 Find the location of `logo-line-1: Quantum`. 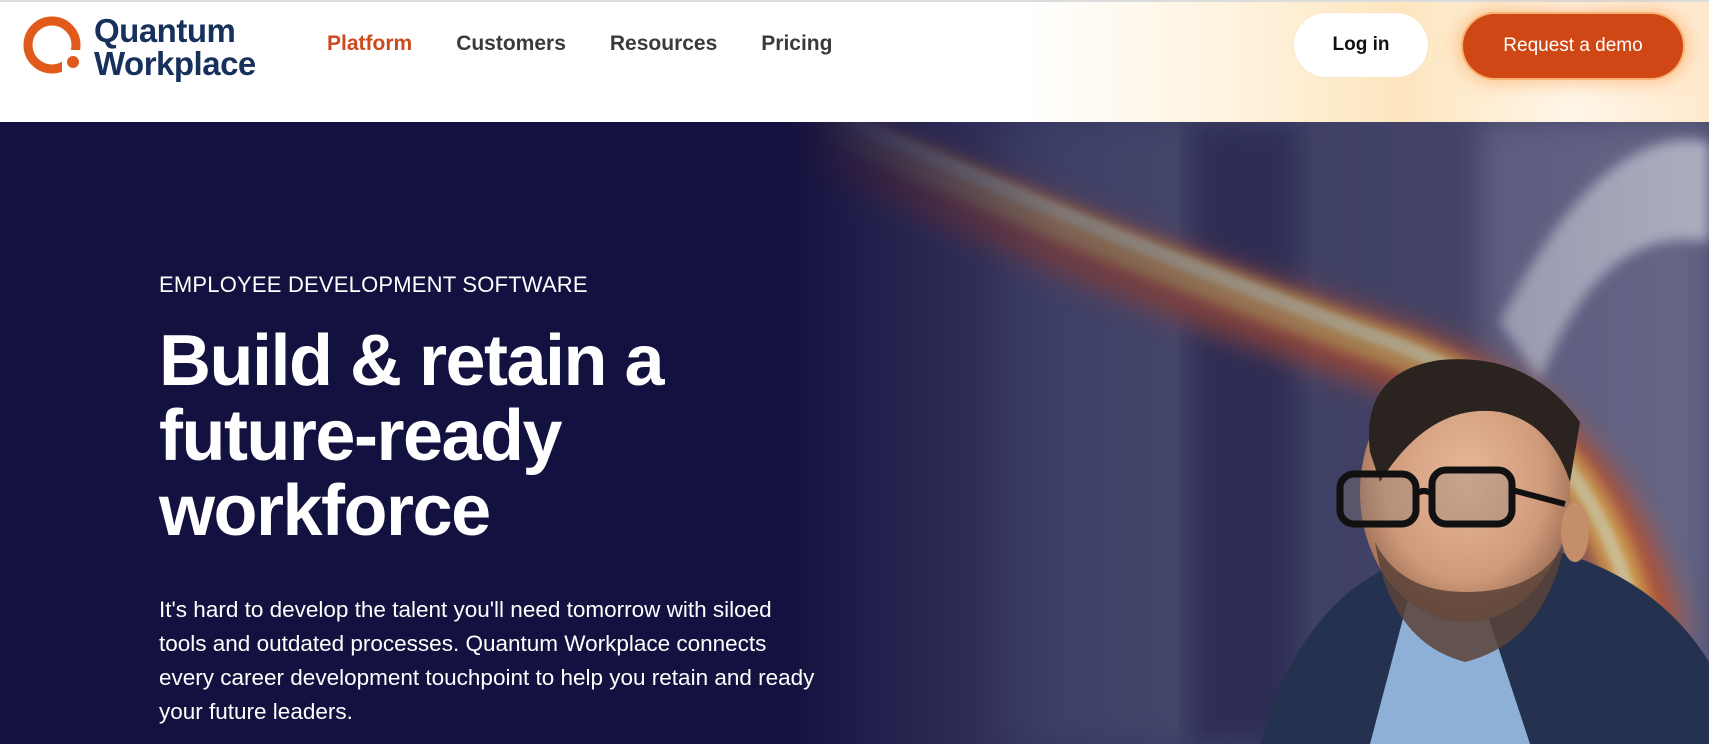

logo-line-1: Quantum is located at coordinates (165, 30).